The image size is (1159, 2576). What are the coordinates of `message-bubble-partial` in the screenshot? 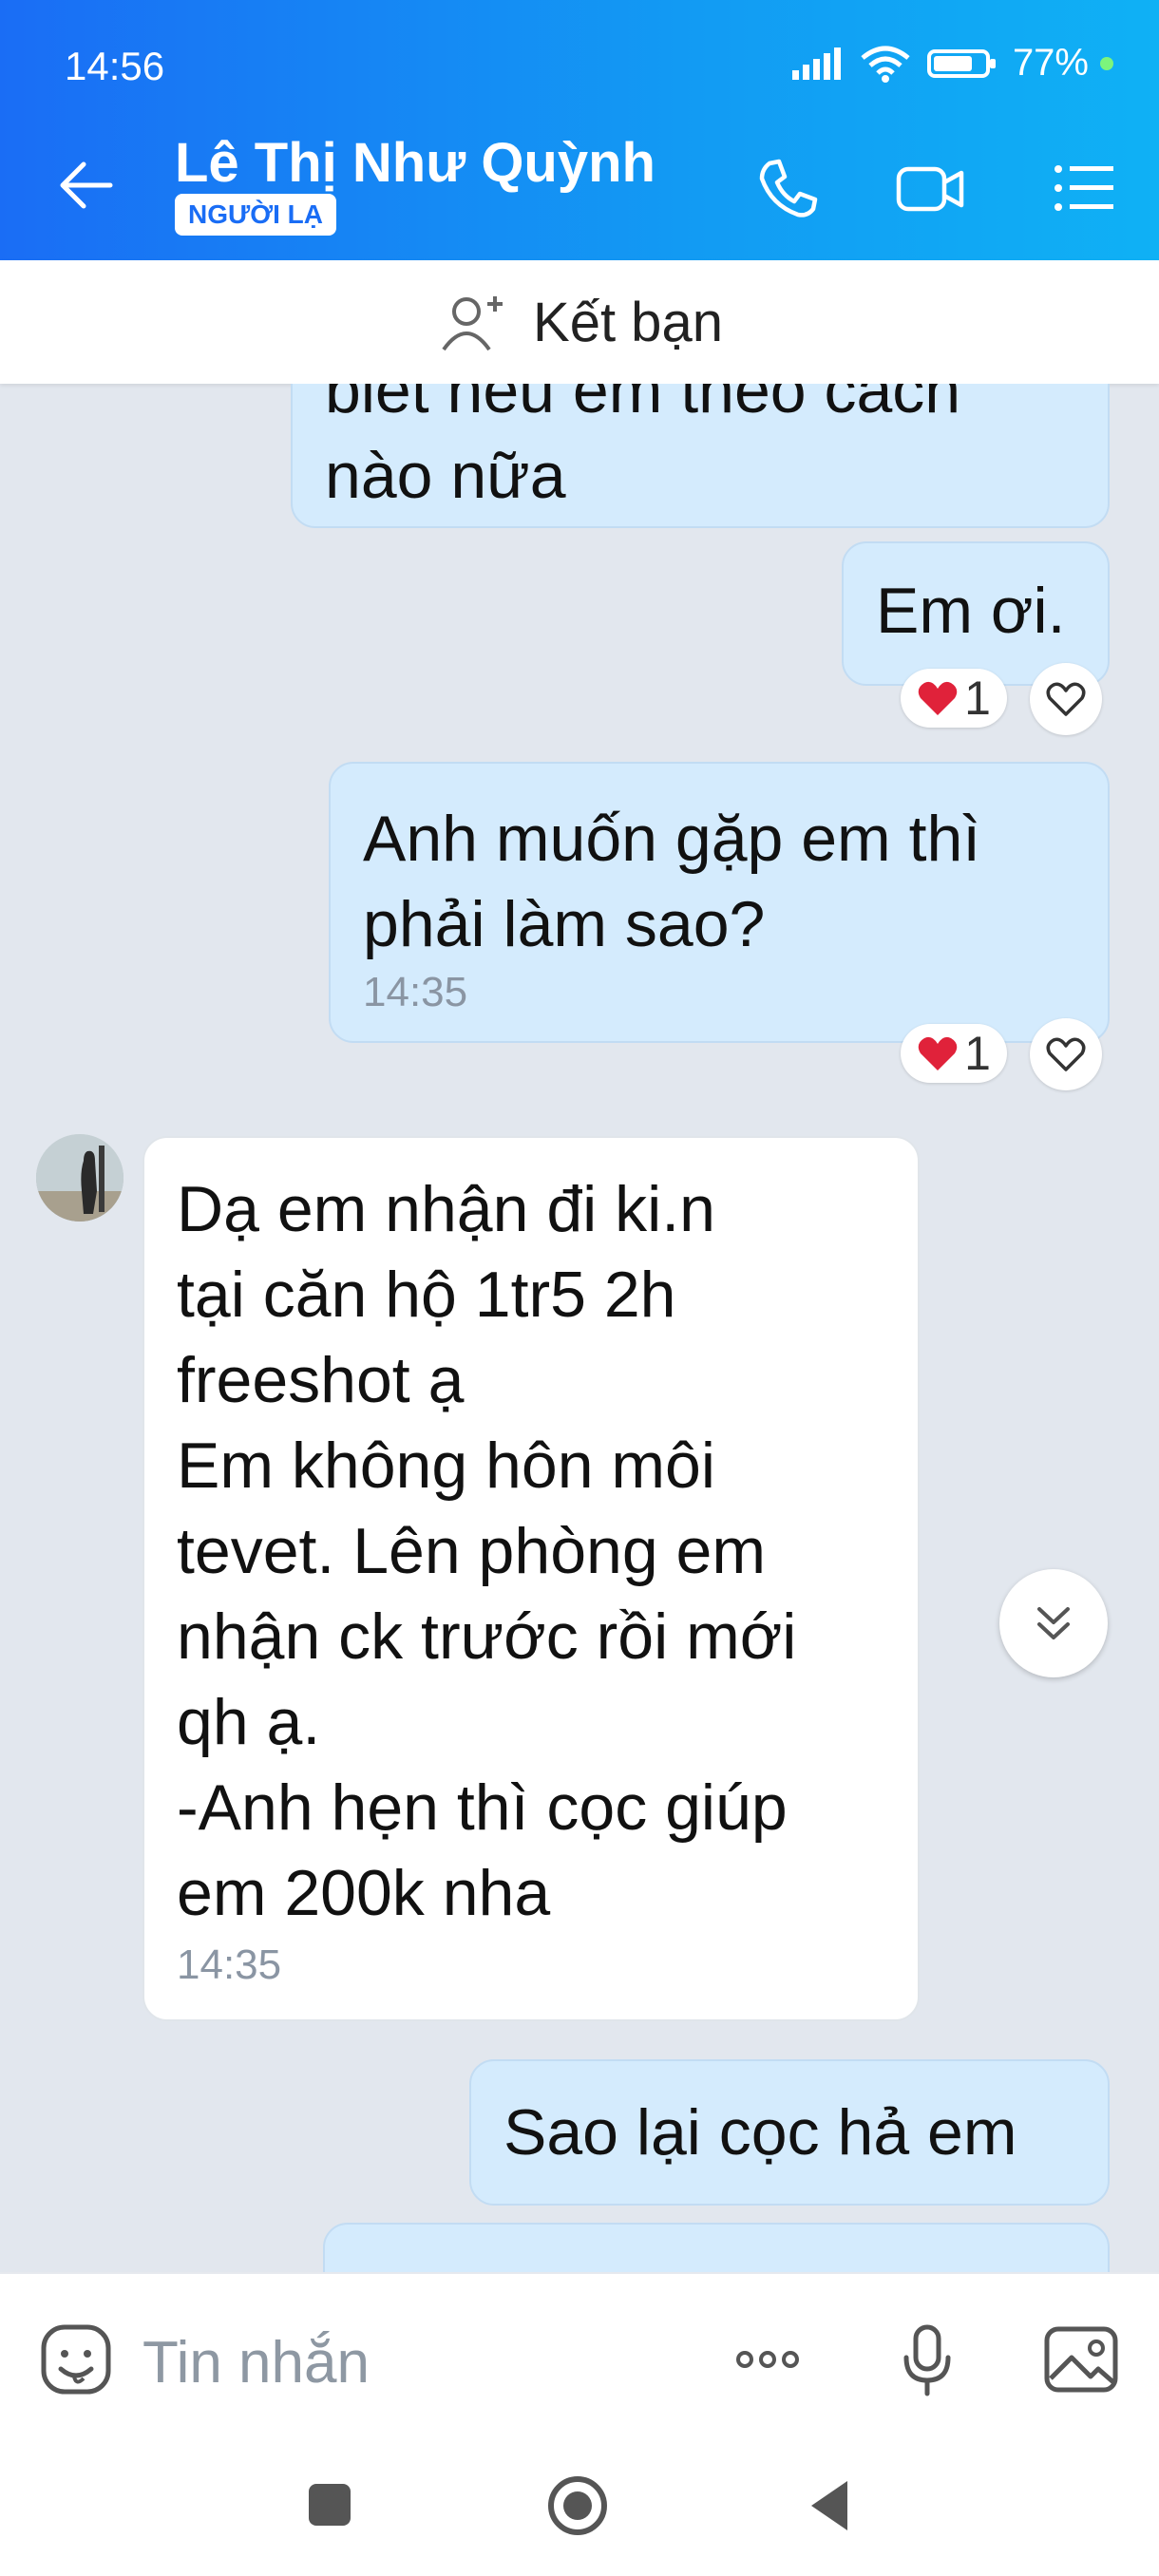 It's located at (716, 2247).